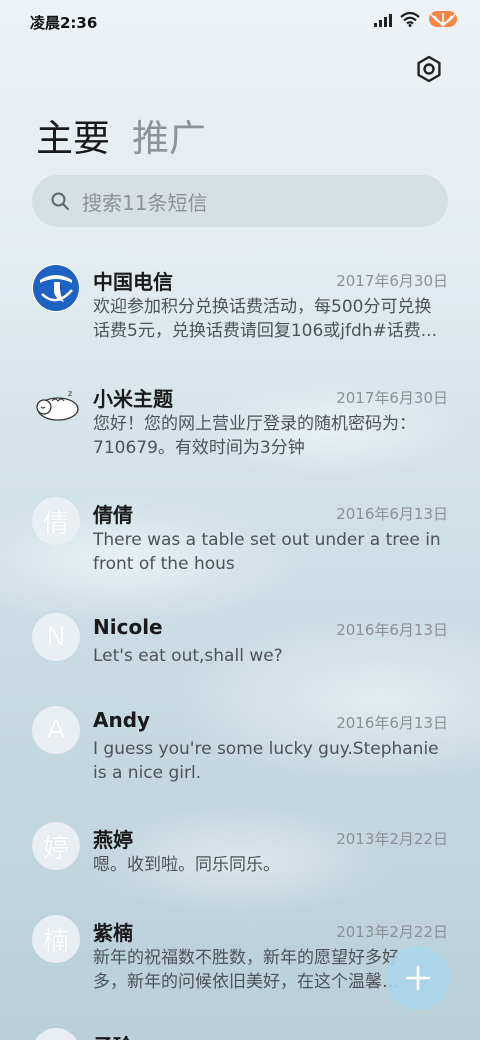  Describe the element at coordinates (240, 201) in the screenshot. I see `search-bar: 搜索11条短信` at that location.